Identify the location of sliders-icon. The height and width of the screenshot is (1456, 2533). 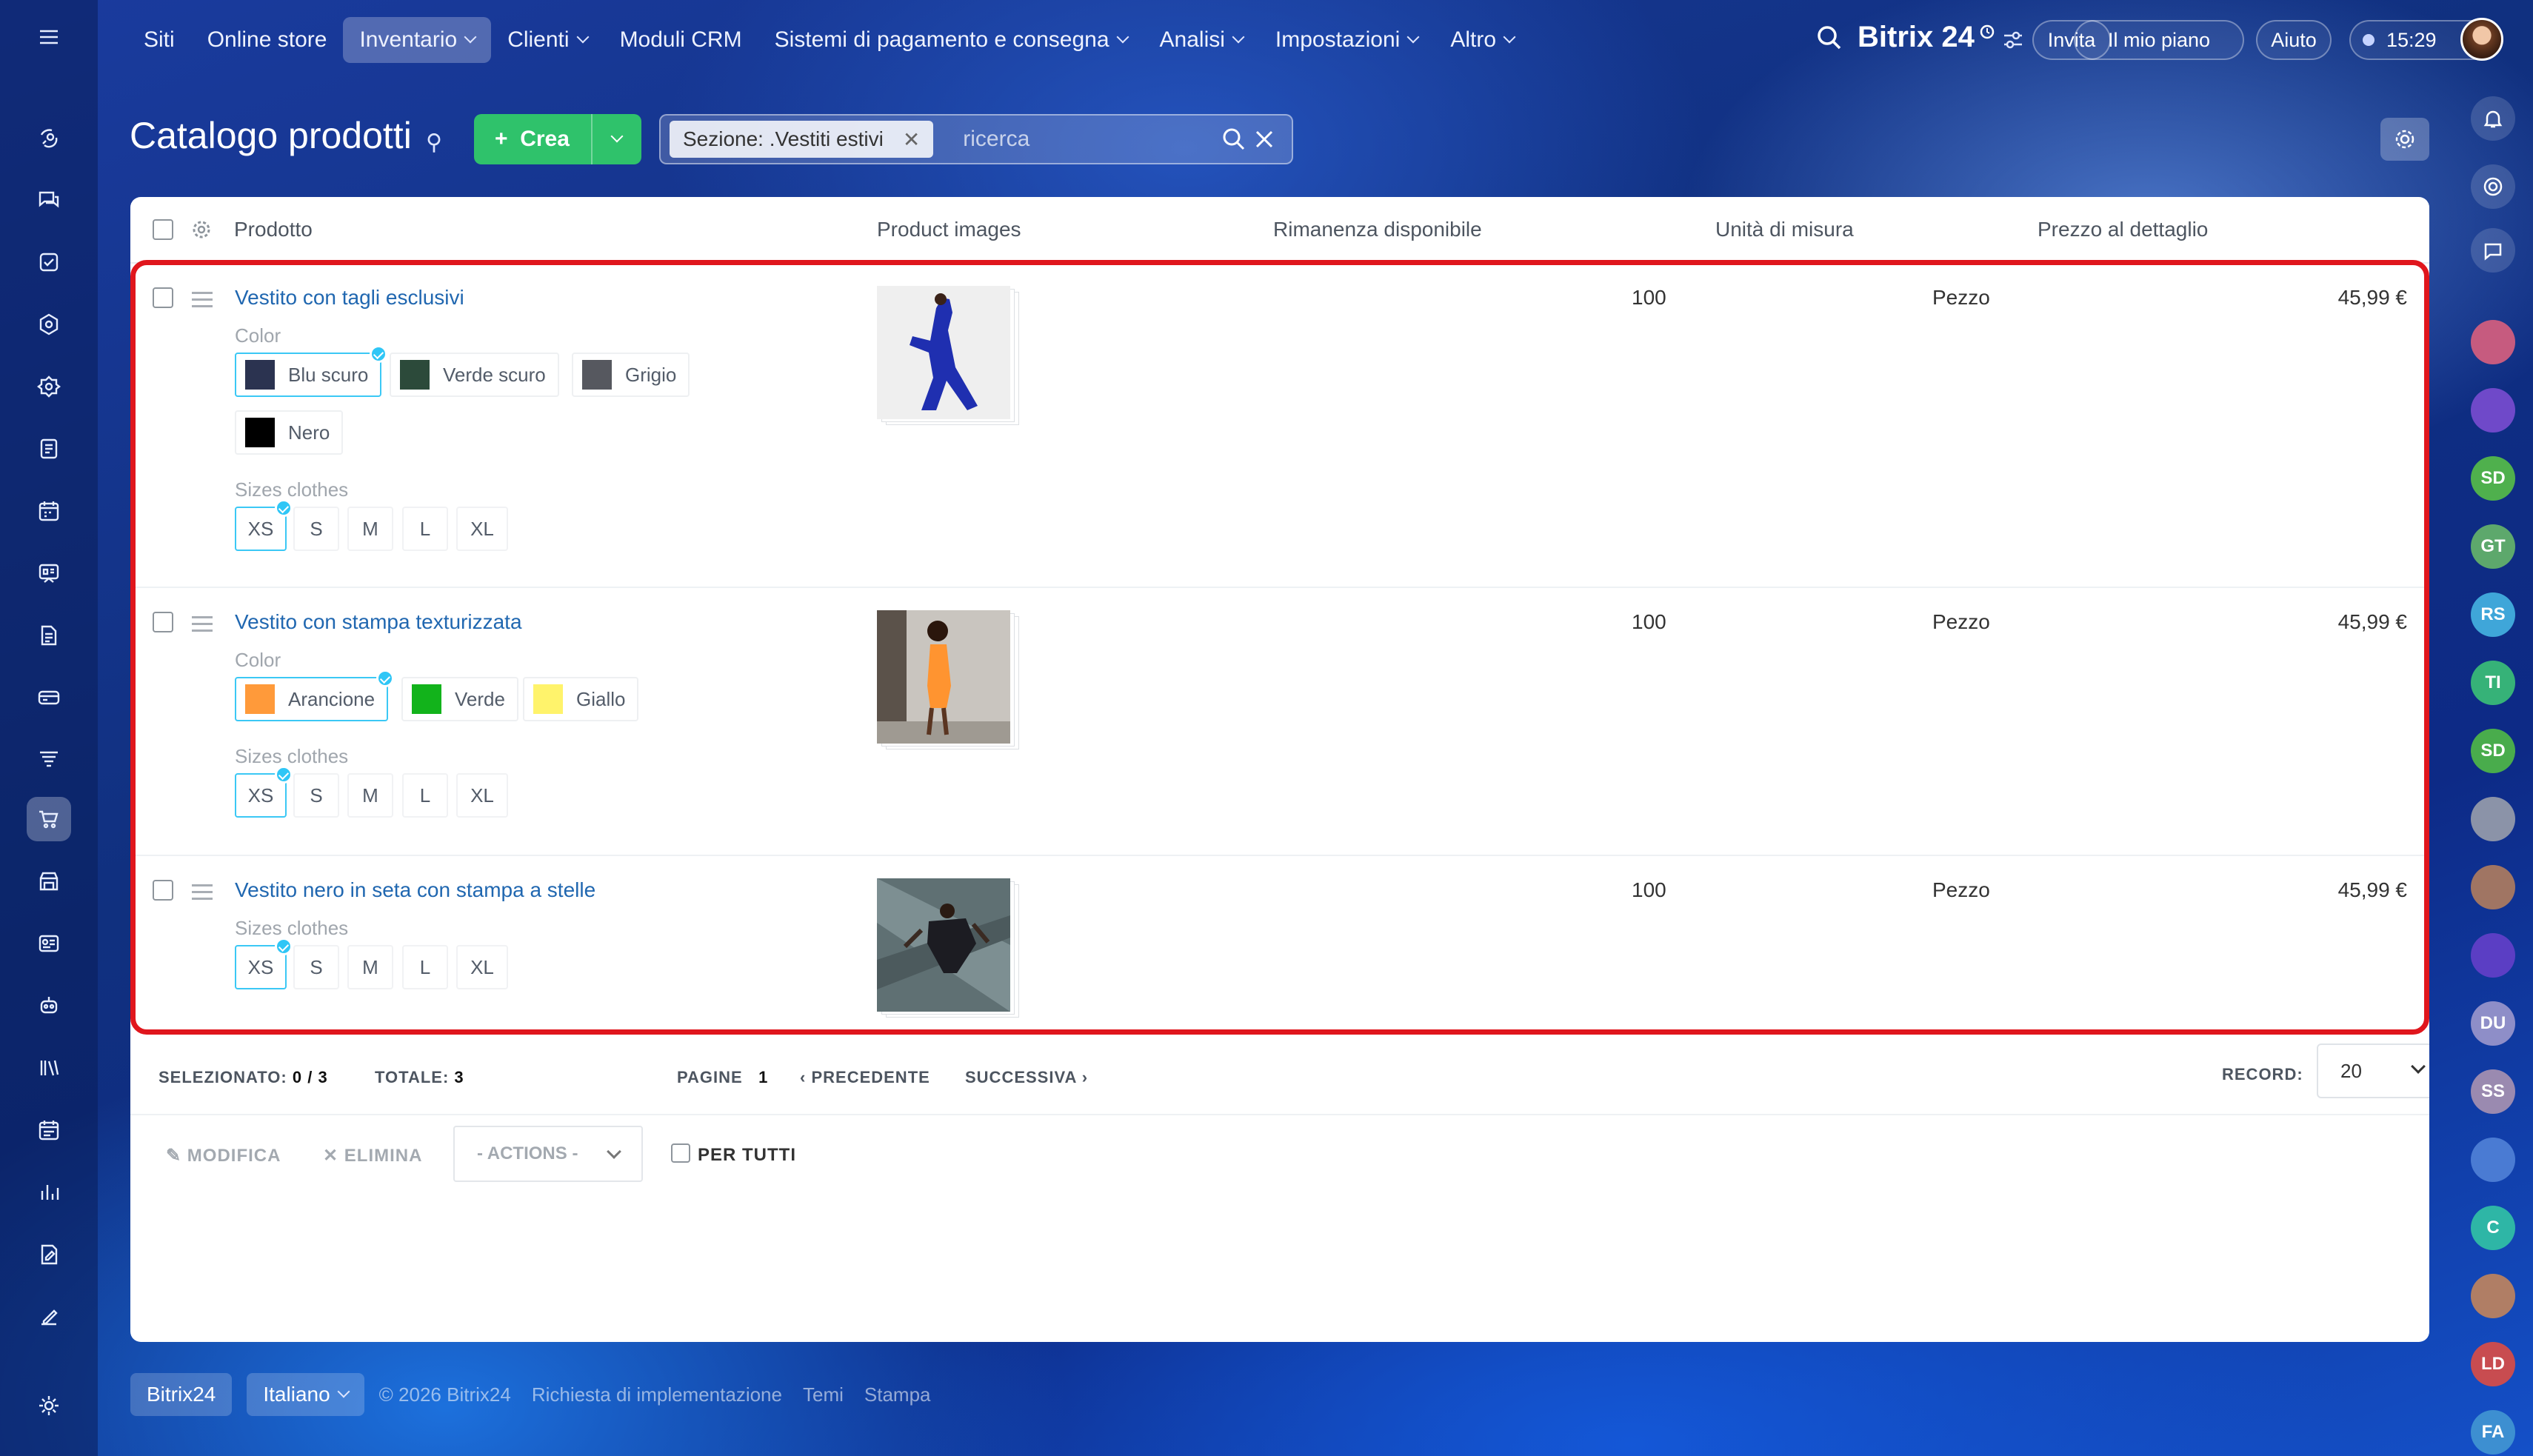
(2013, 40).